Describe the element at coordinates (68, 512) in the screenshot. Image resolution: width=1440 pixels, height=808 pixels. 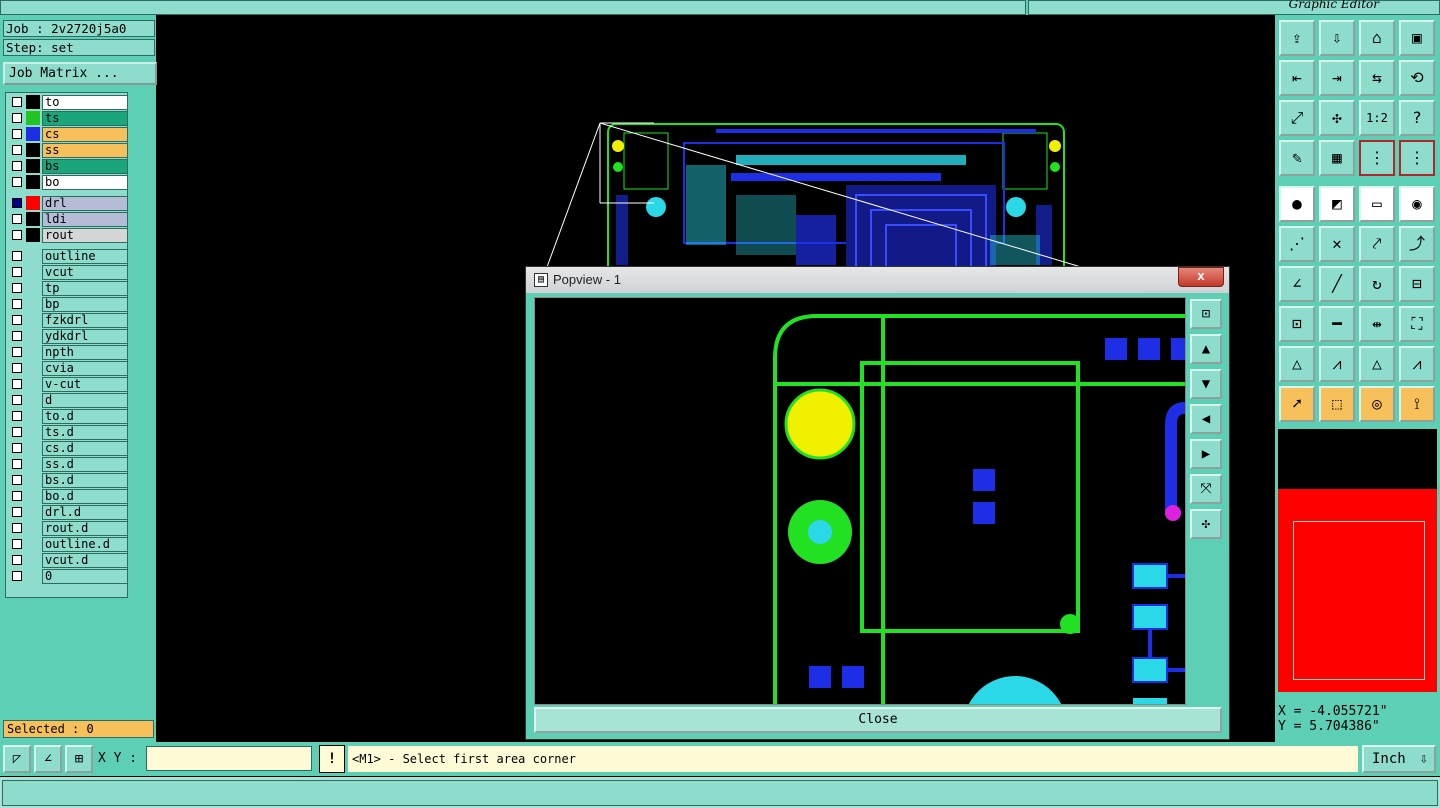
I see `layer-row: drl.d` at that location.